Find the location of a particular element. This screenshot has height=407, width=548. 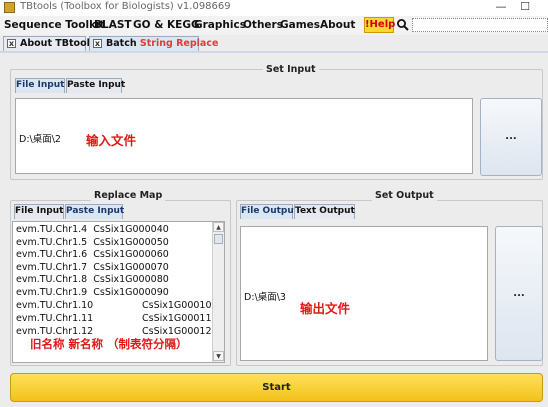

list-item: evm.TU.Chr1.7 CsSix1G000070 is located at coordinates (92, 267).